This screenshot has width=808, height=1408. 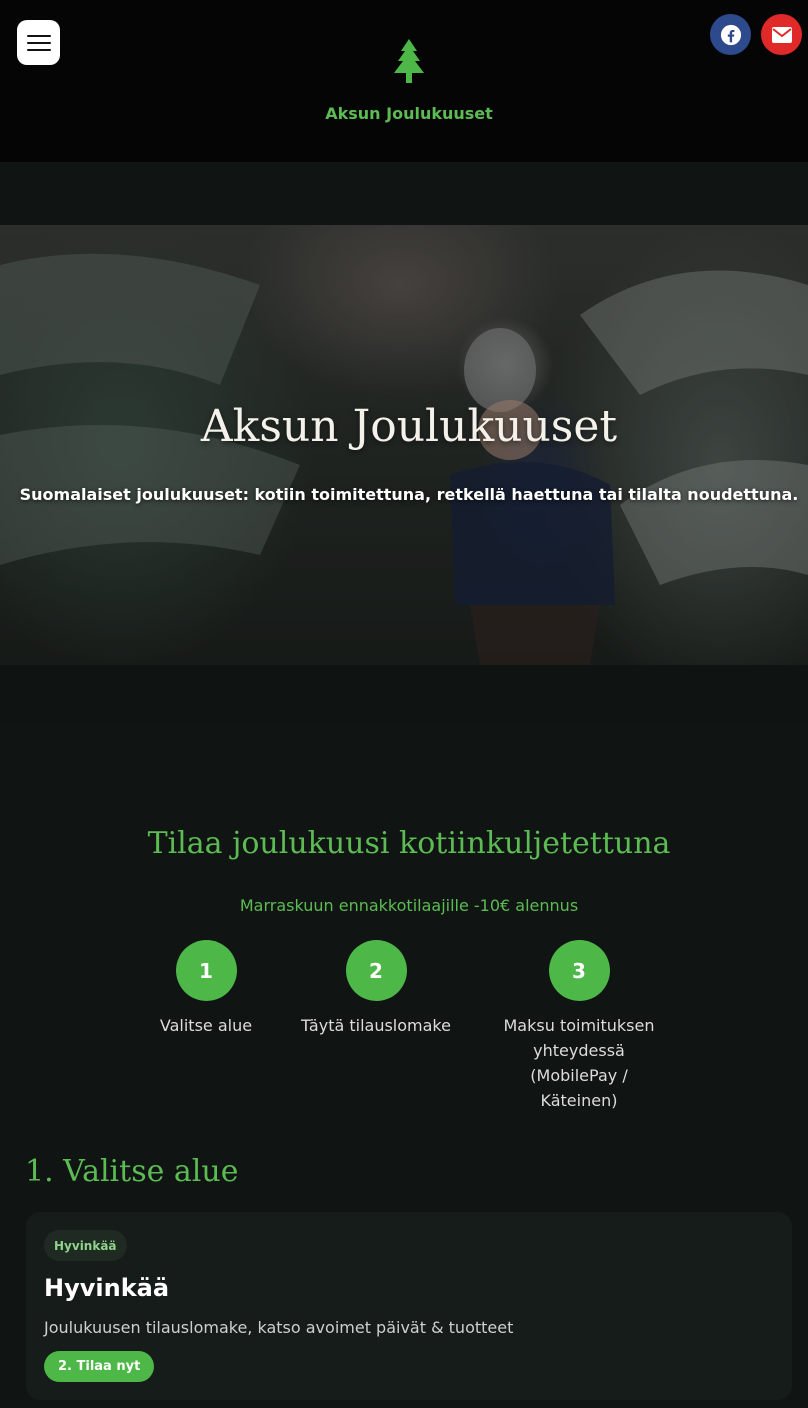 I want to click on order-section-title: Tilaa joulukuusi kotiinkuljetettuna, so click(x=409, y=843).